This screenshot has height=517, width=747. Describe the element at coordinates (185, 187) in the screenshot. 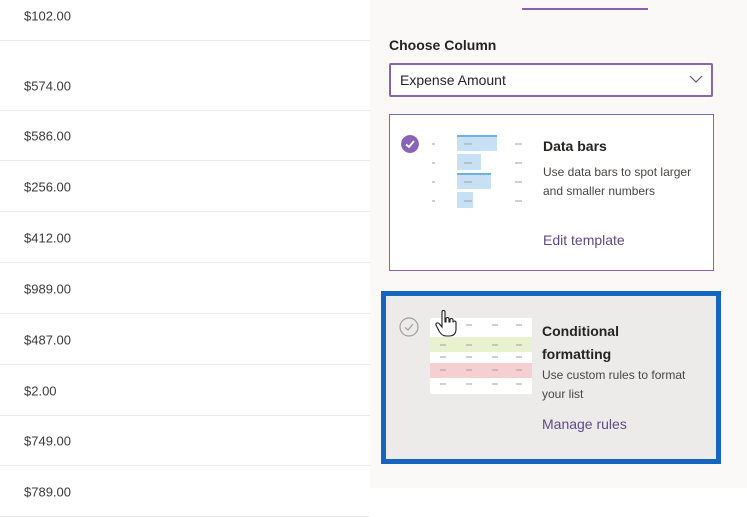

I see `list-row: $256.00` at that location.